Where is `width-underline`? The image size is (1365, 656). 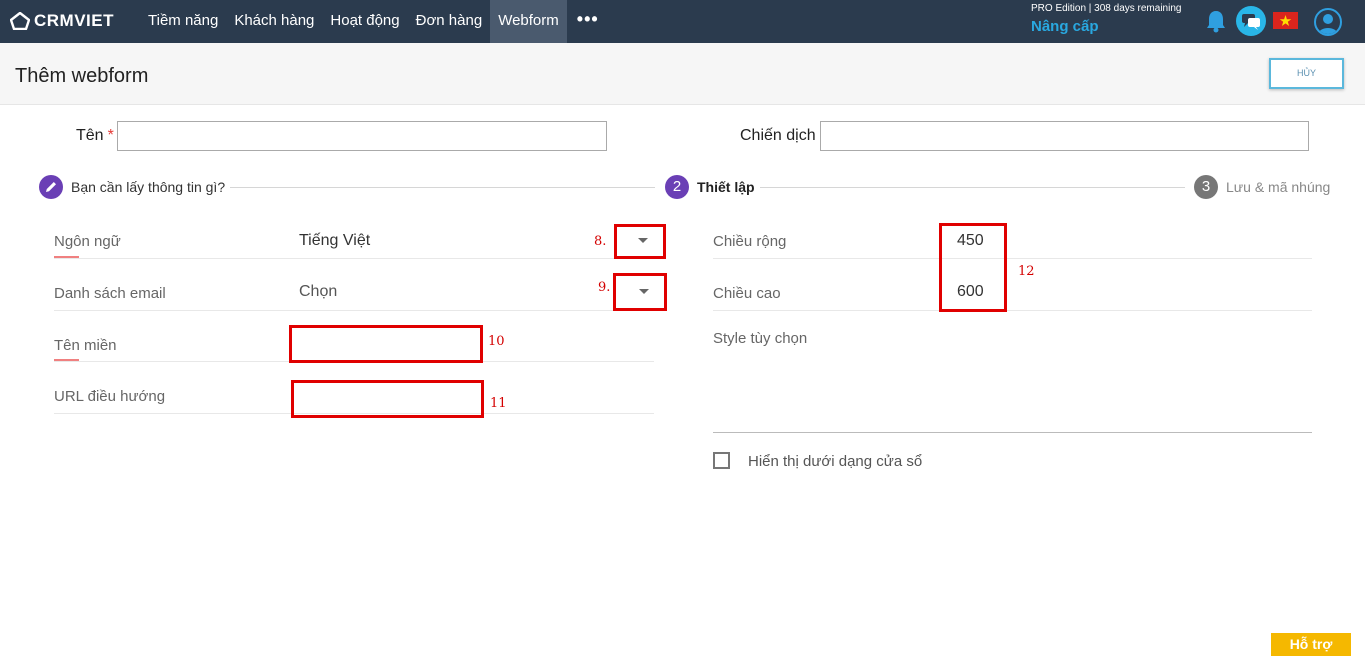
width-underline is located at coordinates (1012, 258).